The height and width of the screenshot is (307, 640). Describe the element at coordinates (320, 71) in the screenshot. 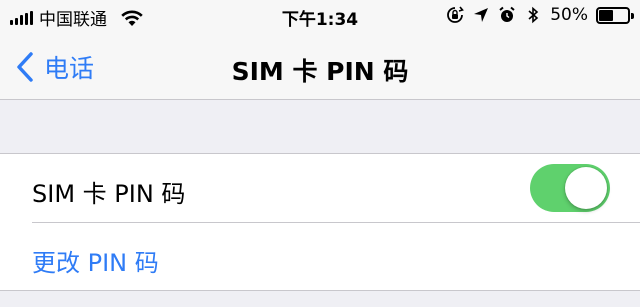

I see `page-title: SIM 卡 PIN 码` at that location.